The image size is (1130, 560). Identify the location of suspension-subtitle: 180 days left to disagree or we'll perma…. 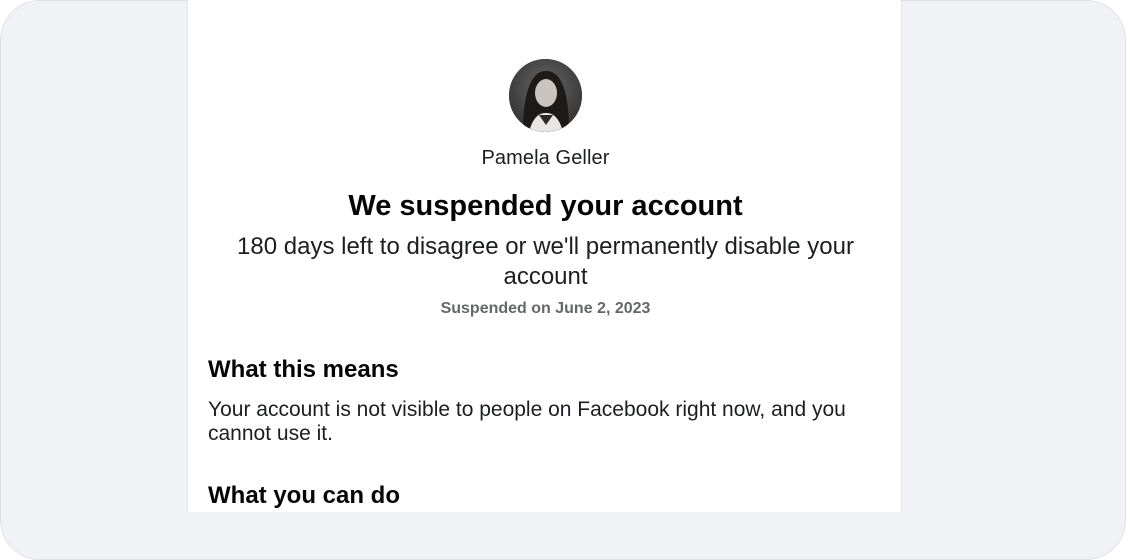
(545, 261).